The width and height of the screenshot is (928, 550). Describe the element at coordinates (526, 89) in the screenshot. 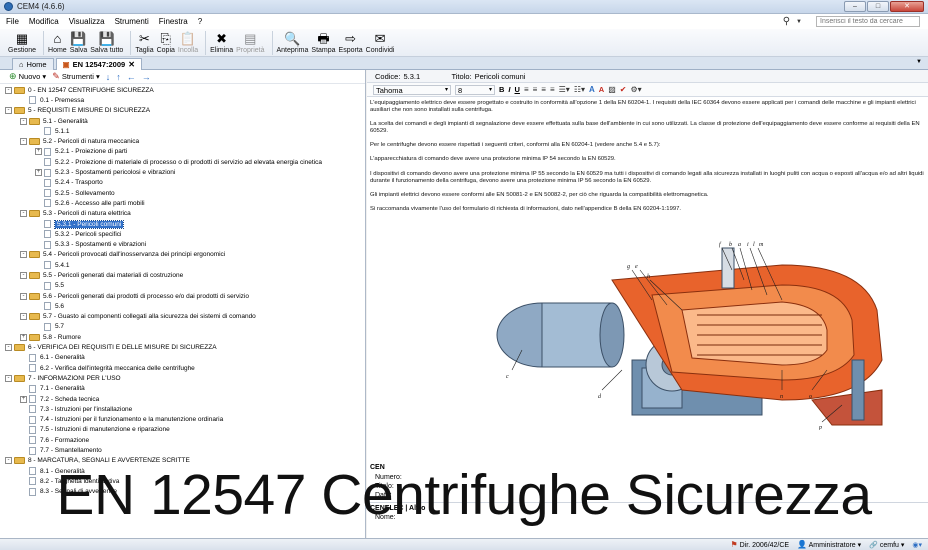

I see `align-left-icon: ≡` at that location.